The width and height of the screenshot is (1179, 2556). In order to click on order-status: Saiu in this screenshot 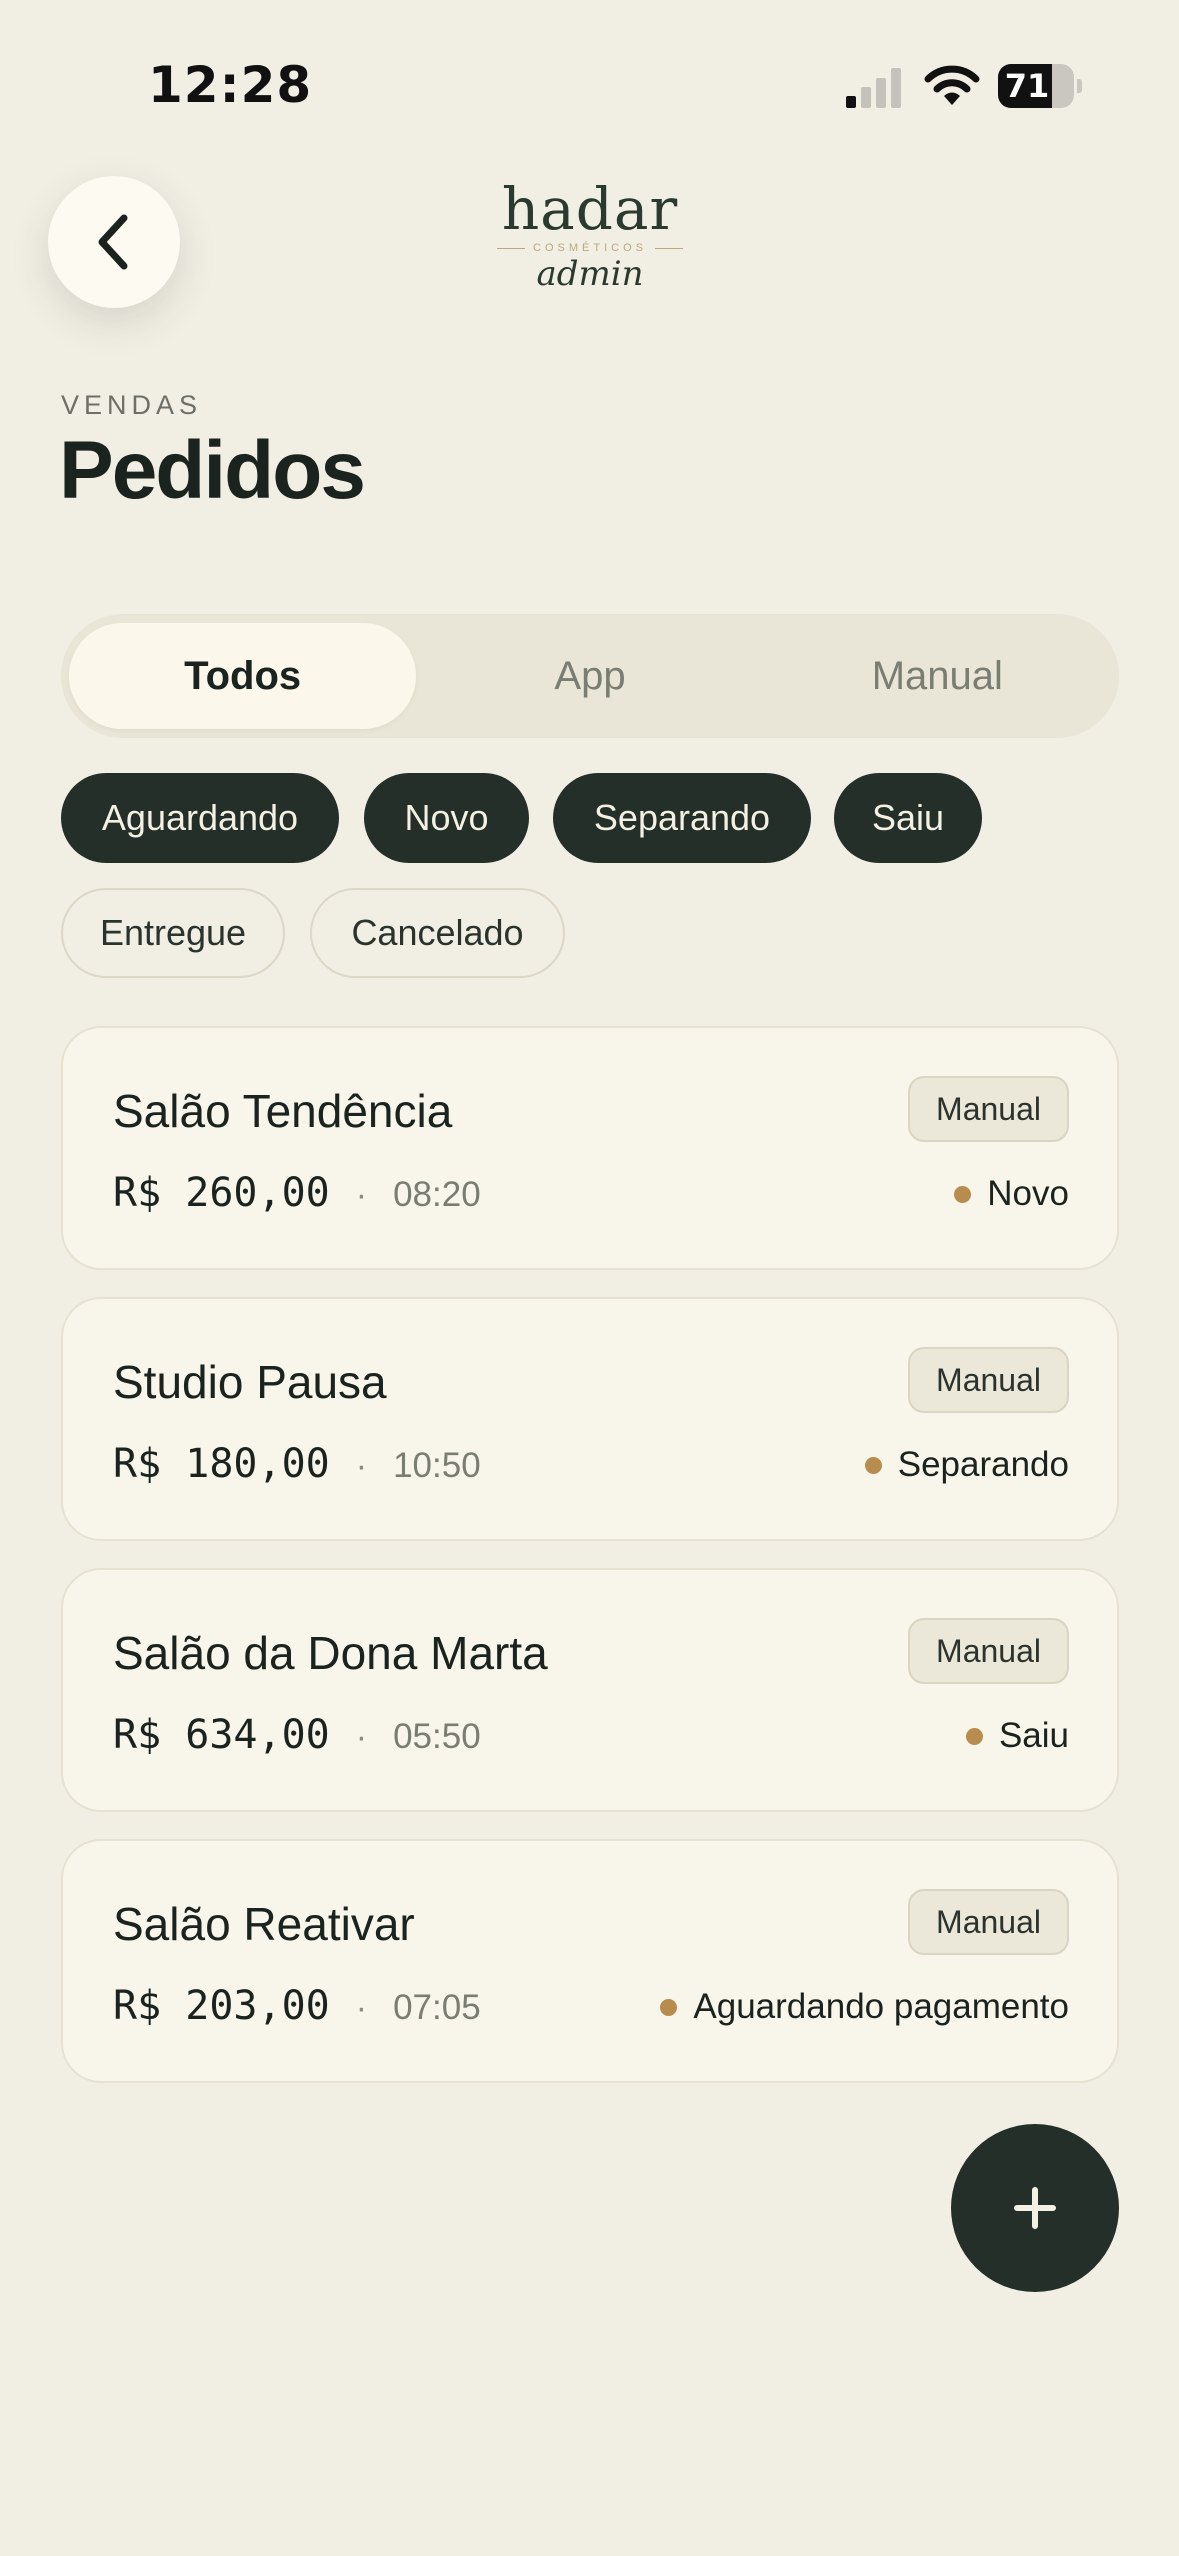, I will do `click(1017, 1736)`.